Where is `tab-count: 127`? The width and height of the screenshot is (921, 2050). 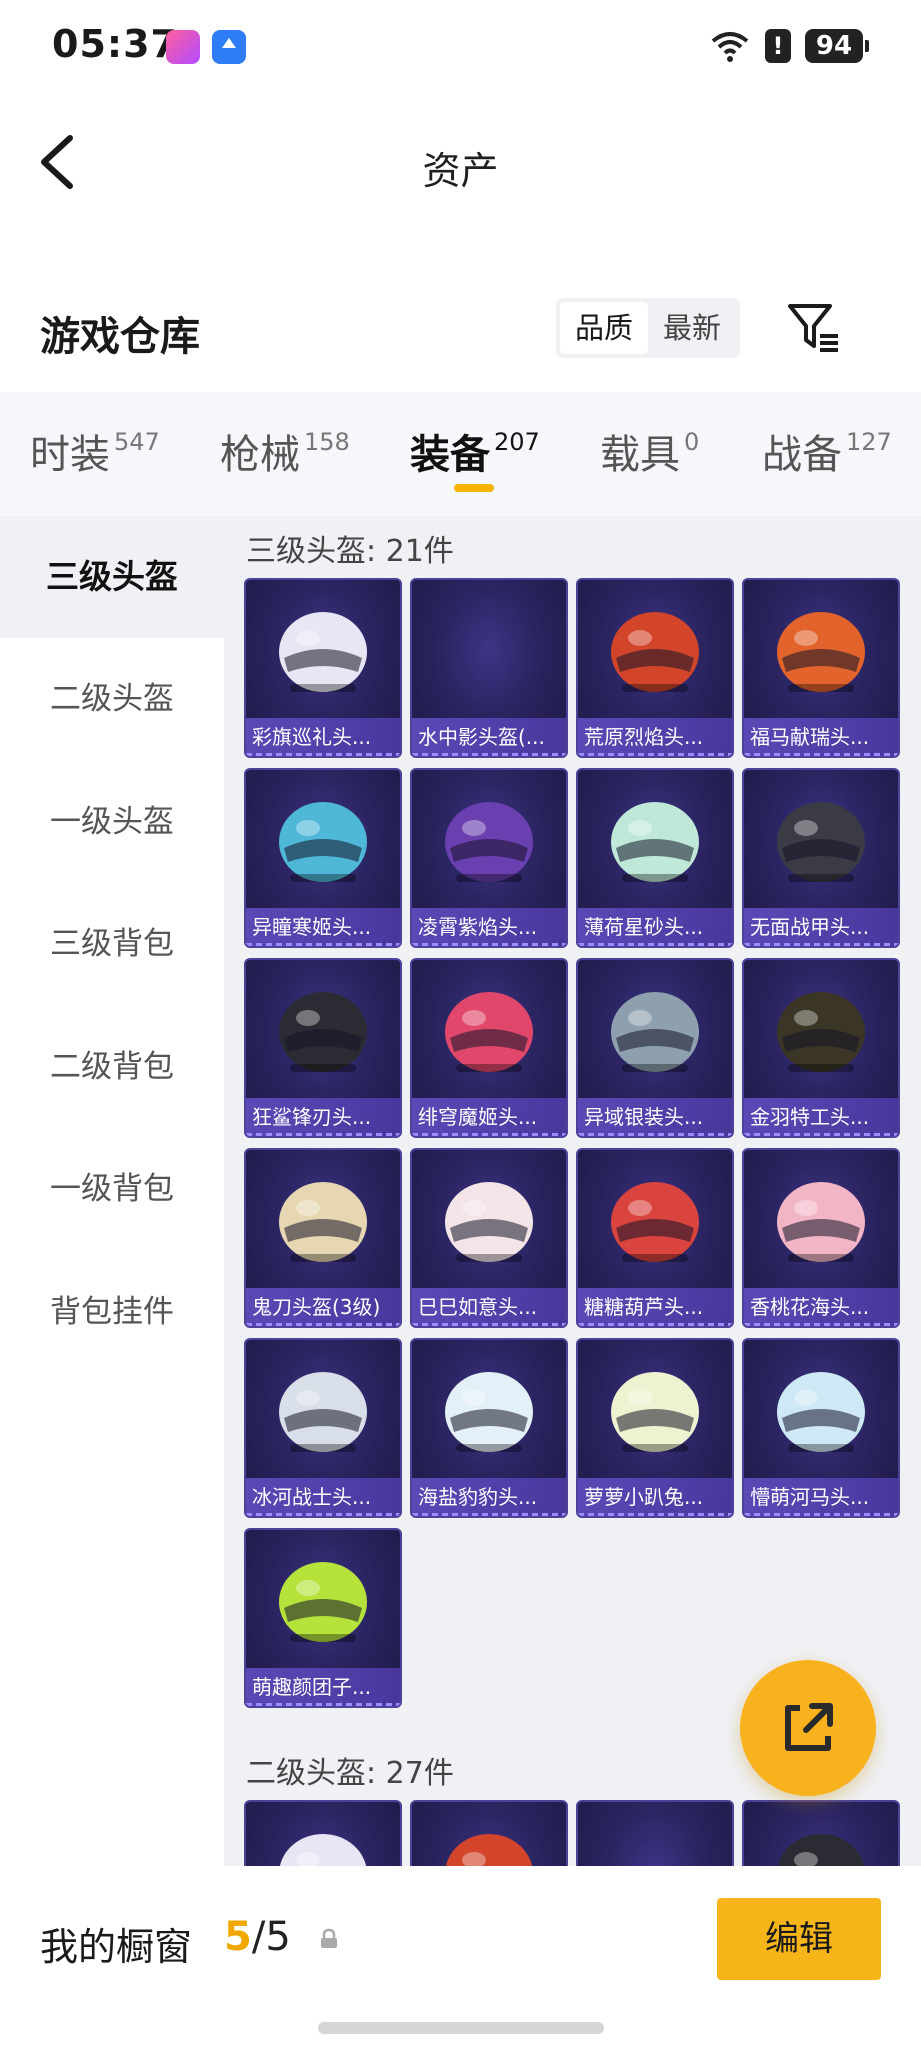
tab-count: 127 is located at coordinates (869, 442).